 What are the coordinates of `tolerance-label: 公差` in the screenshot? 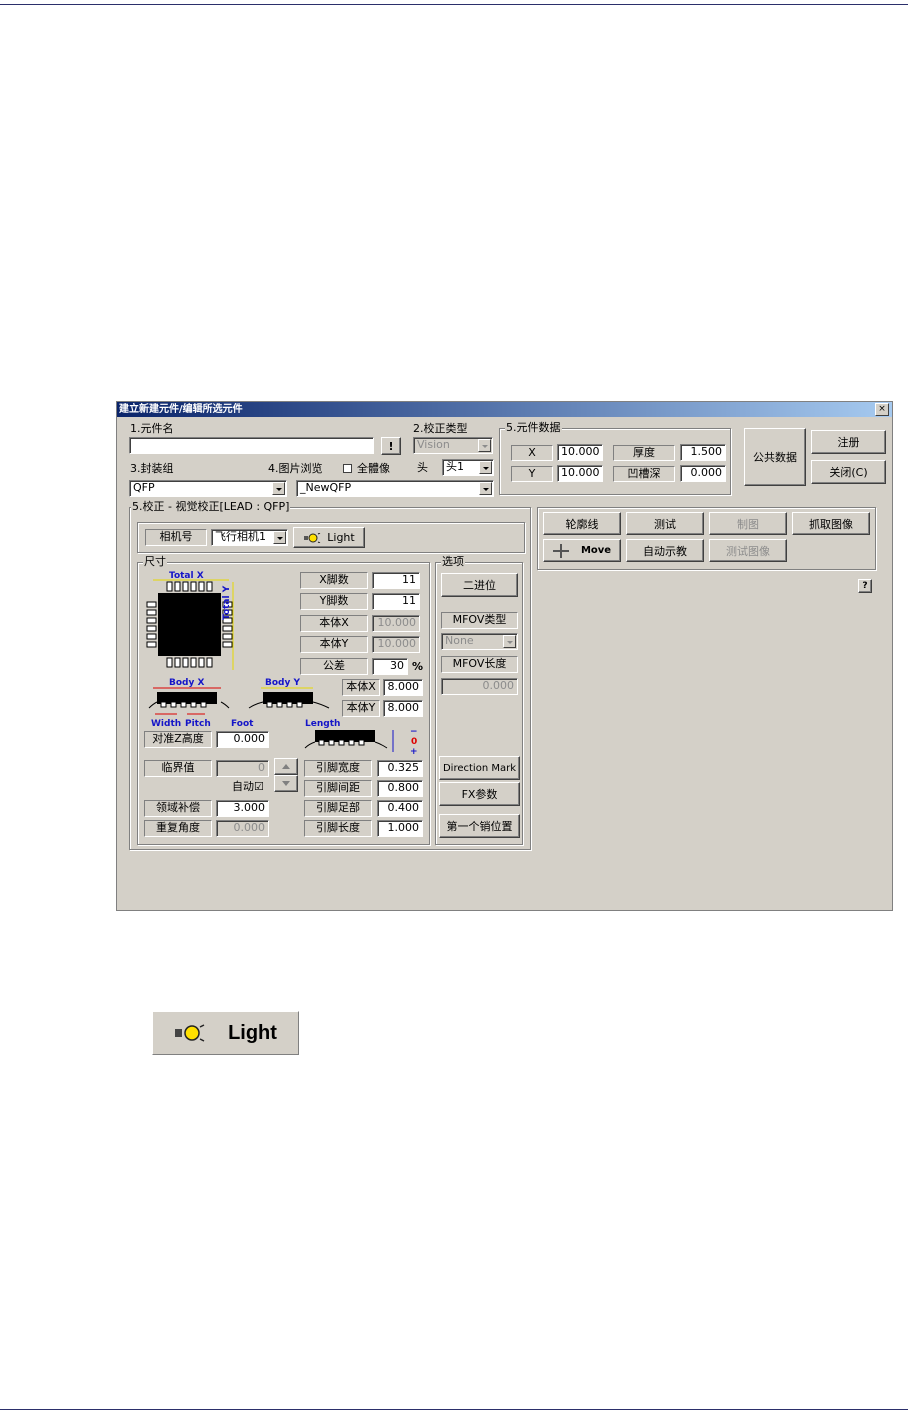 It's located at (334, 666).